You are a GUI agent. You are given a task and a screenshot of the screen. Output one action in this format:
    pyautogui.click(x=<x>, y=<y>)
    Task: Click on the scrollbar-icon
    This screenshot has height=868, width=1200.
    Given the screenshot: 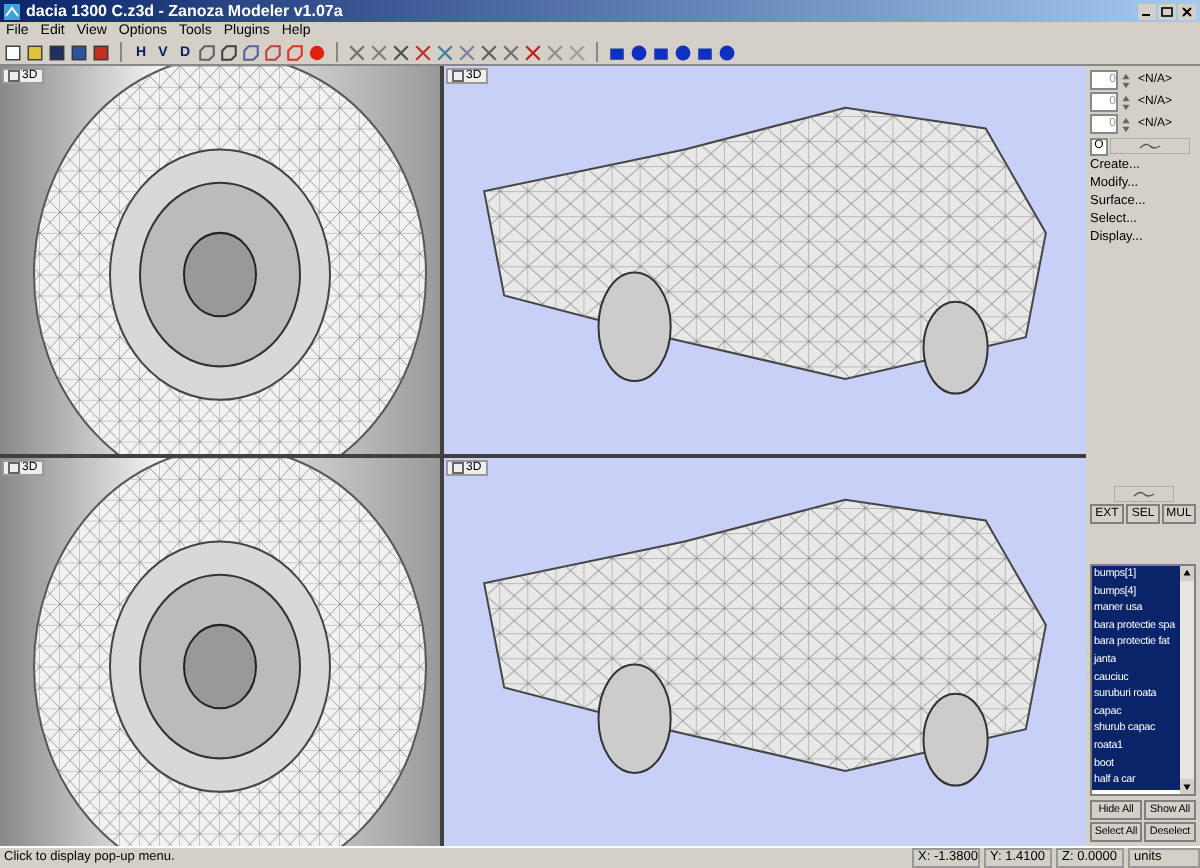 What is the action you would take?
    pyautogui.click(x=1187, y=680)
    